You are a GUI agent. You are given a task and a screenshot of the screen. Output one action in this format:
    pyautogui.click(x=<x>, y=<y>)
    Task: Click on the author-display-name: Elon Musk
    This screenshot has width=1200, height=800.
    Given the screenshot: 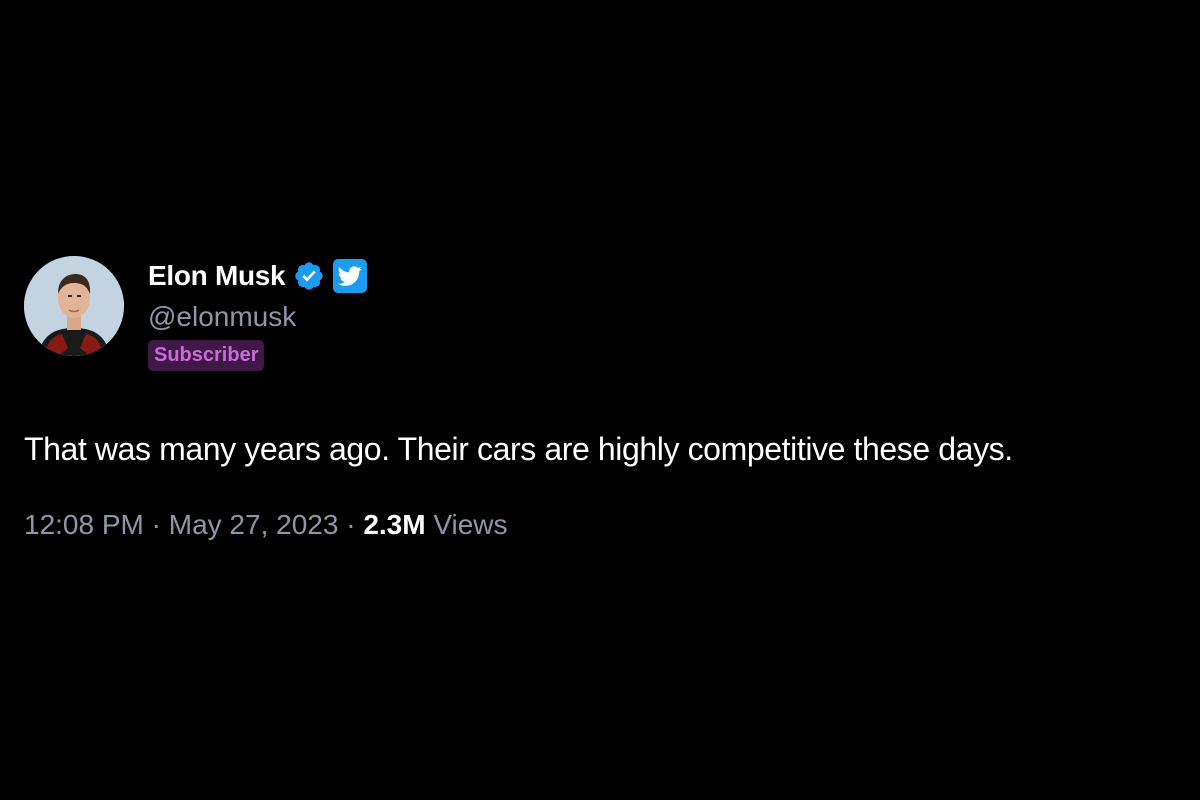 What is the action you would take?
    pyautogui.click(x=217, y=276)
    